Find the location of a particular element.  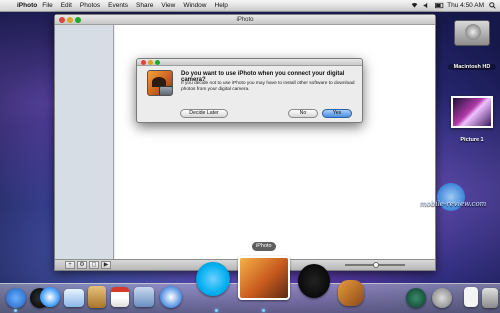

menu-photos: Photos is located at coordinates (90, 5).